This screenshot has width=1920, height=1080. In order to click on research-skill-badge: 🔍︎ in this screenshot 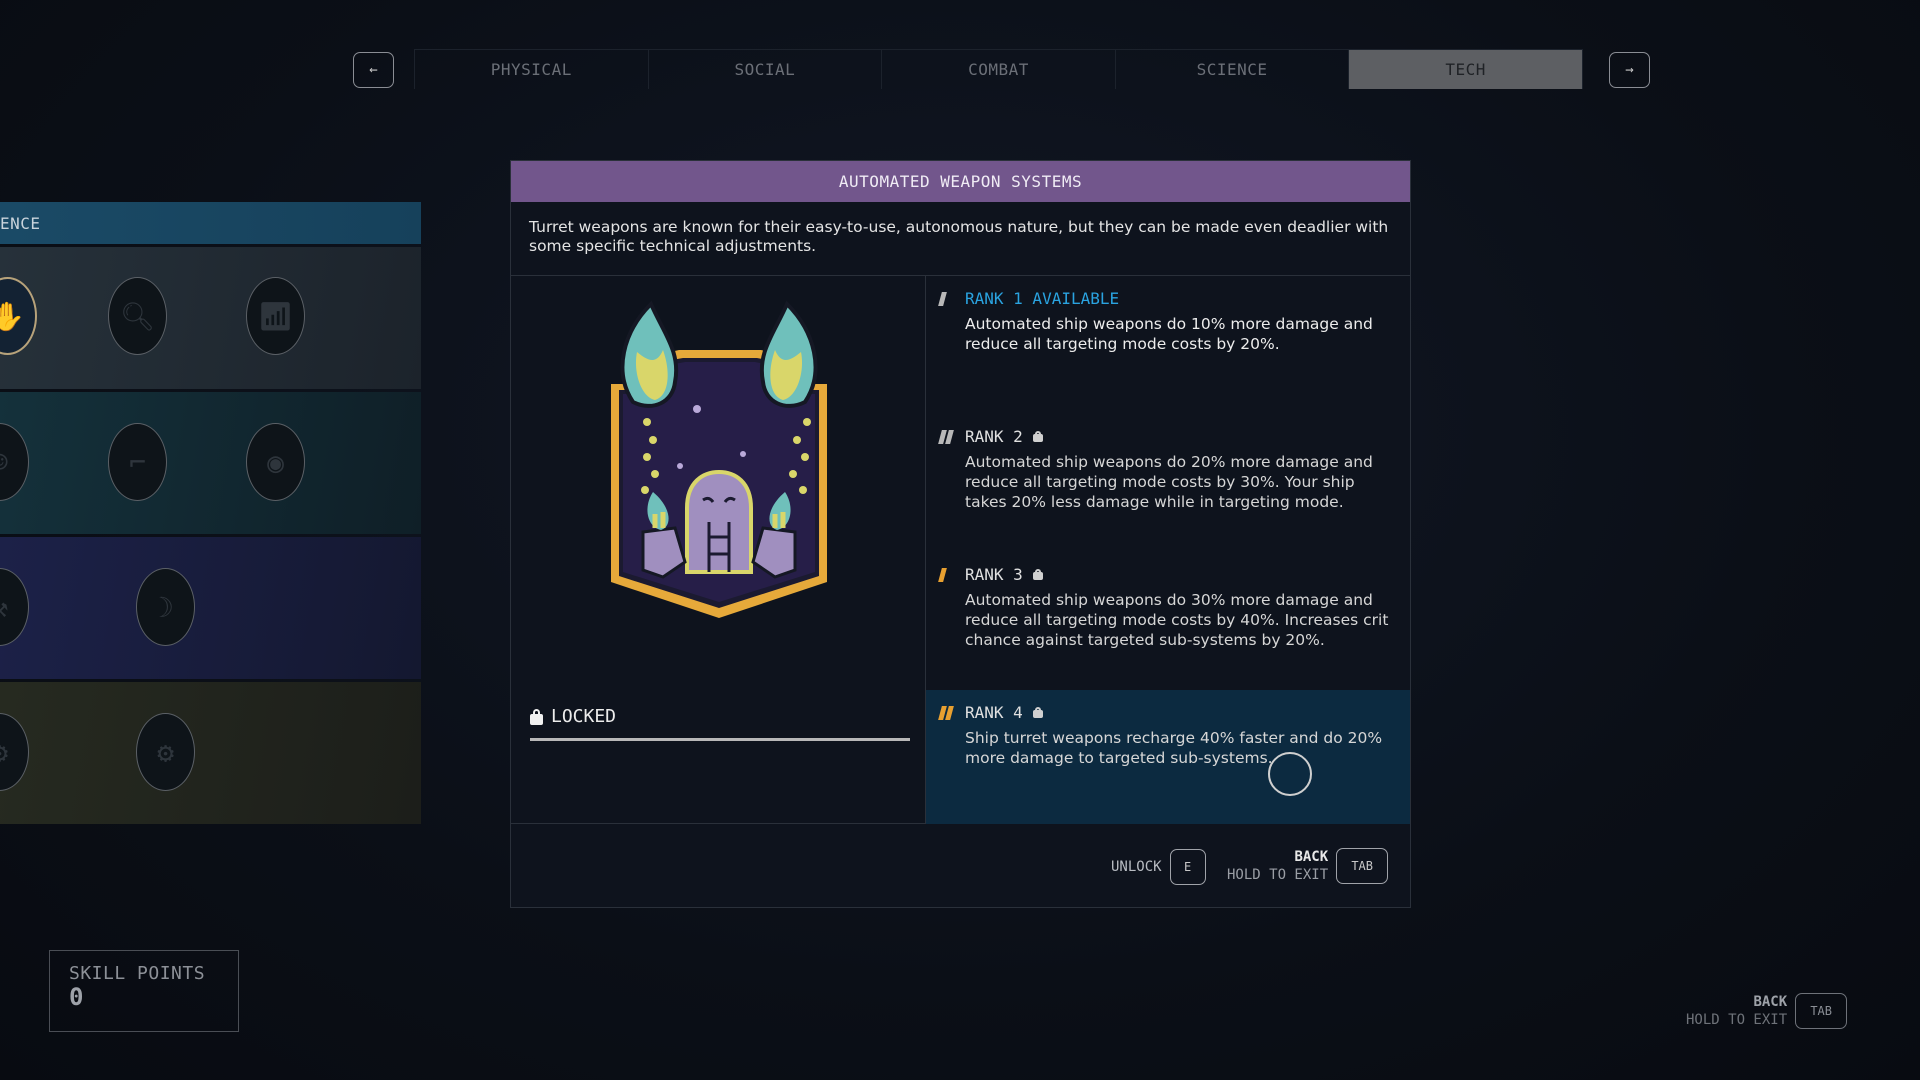, I will do `click(137, 316)`.